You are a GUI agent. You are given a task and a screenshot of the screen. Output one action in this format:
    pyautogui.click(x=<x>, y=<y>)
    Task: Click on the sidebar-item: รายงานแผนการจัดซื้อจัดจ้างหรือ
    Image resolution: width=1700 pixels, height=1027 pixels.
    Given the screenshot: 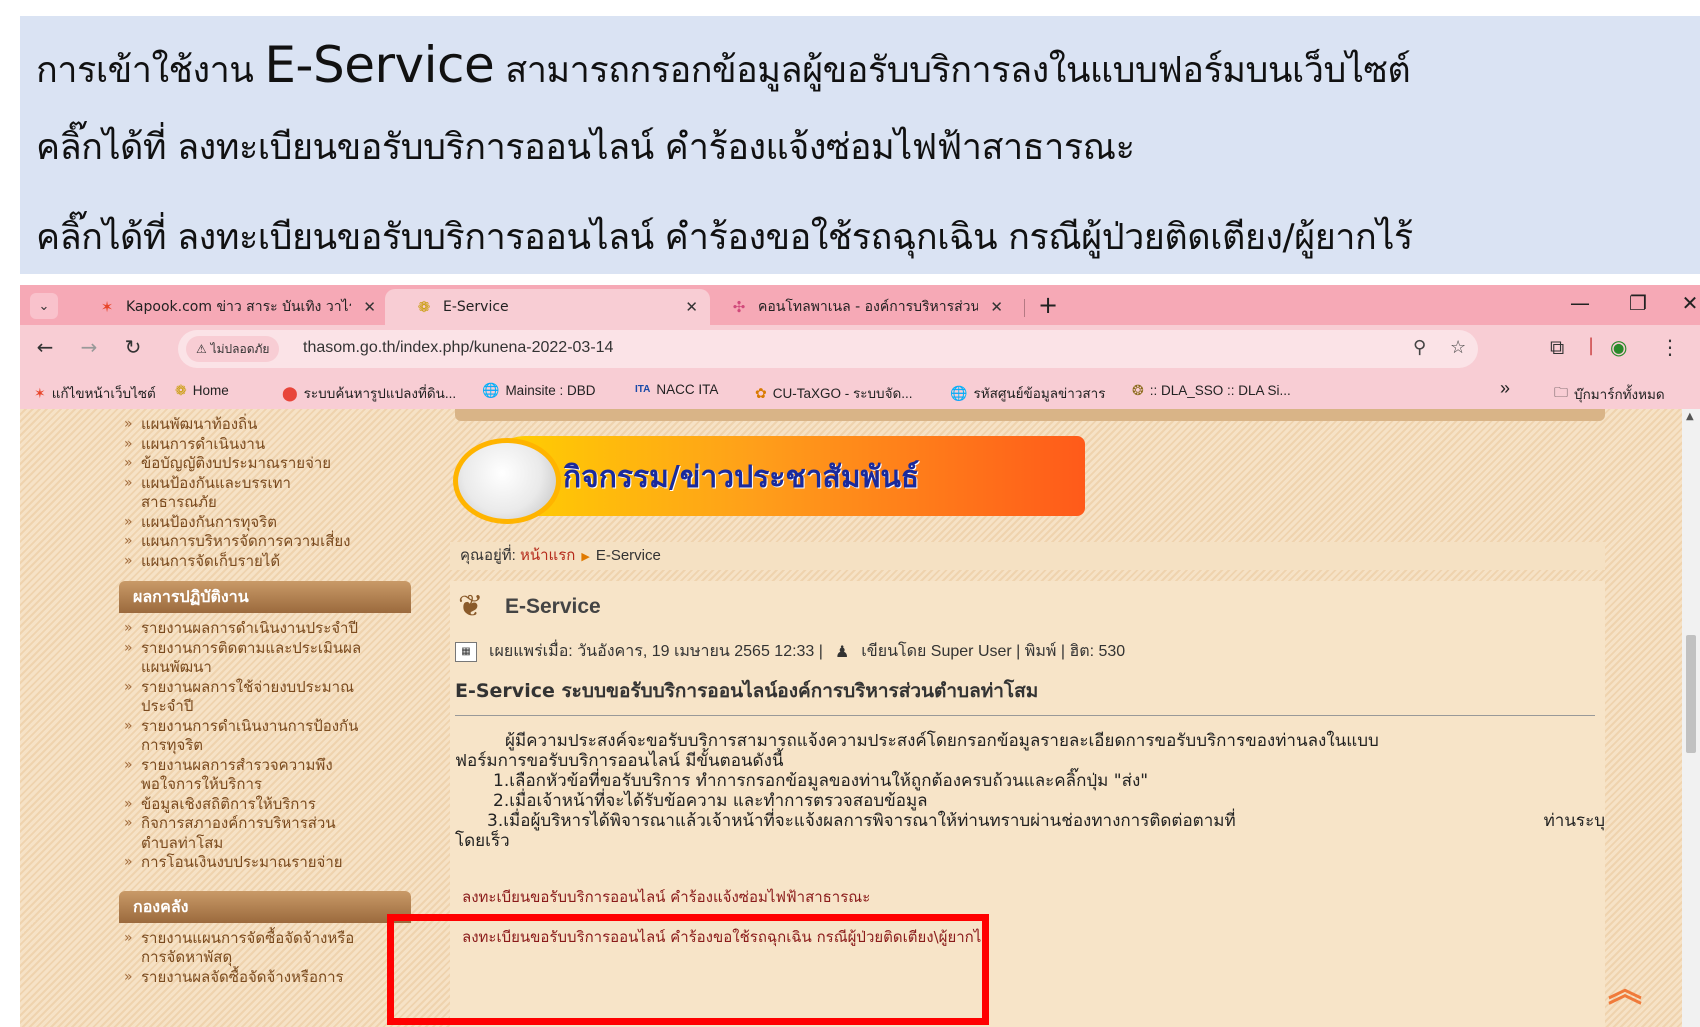 What is the action you would take?
    pyautogui.click(x=265, y=939)
    